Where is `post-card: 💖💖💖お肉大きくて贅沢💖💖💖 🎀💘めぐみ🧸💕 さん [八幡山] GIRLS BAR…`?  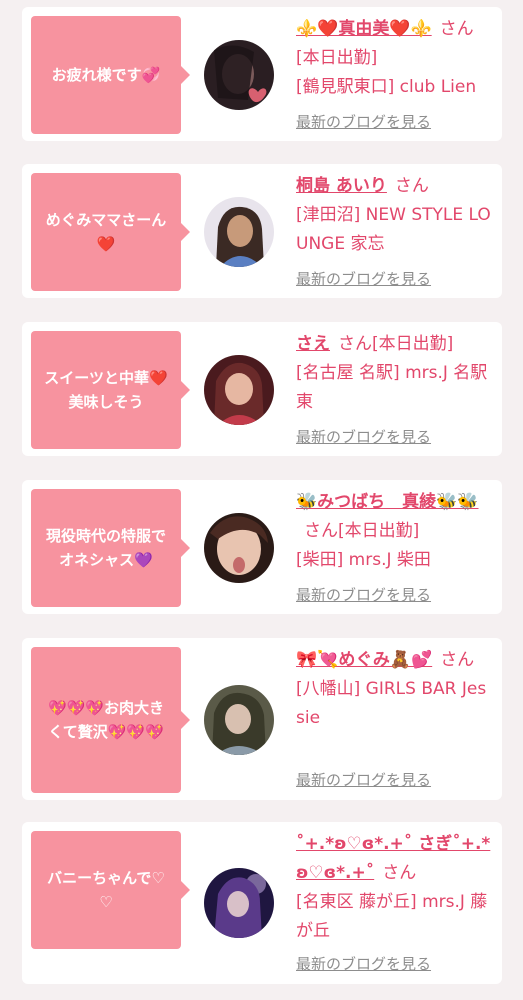
post-card: 💖💖💖お肉大きくて贅沢💖💖💖 🎀💘めぐみ🧸💕 さん [八幡山] GIRLS BAR… is located at coordinates (262, 719).